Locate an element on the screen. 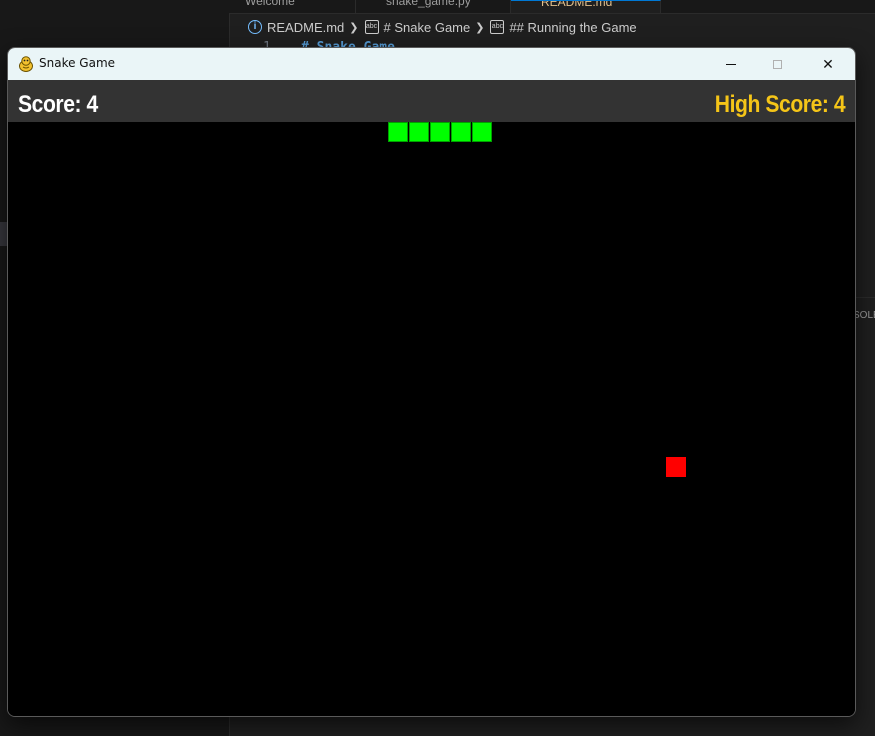 This screenshot has width=875, height=736. maximize-button is located at coordinates (777, 64).